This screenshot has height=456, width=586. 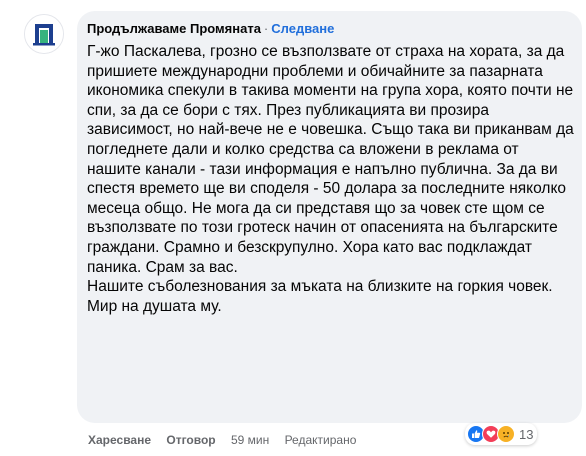 What do you see at coordinates (526, 434) in the screenshot?
I see `reaction-count: 13` at bounding box center [526, 434].